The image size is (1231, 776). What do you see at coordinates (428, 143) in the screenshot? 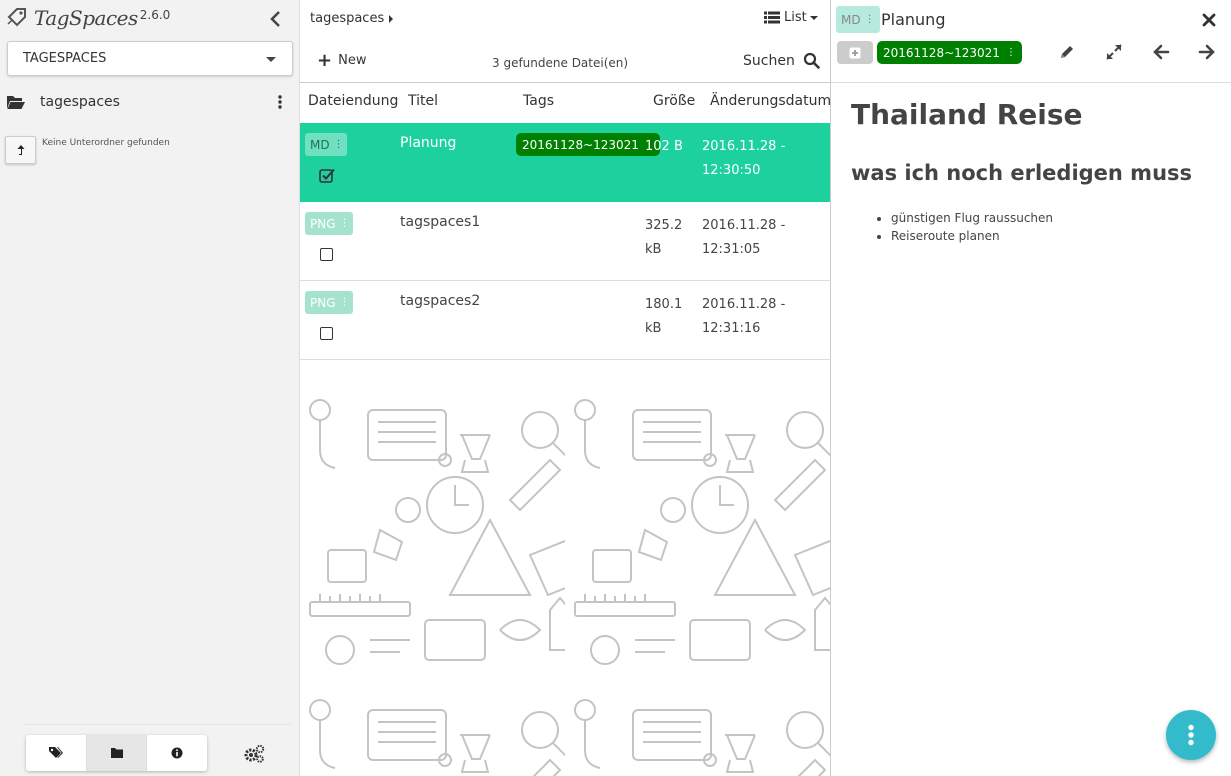
I see `file-title: Planung` at bounding box center [428, 143].